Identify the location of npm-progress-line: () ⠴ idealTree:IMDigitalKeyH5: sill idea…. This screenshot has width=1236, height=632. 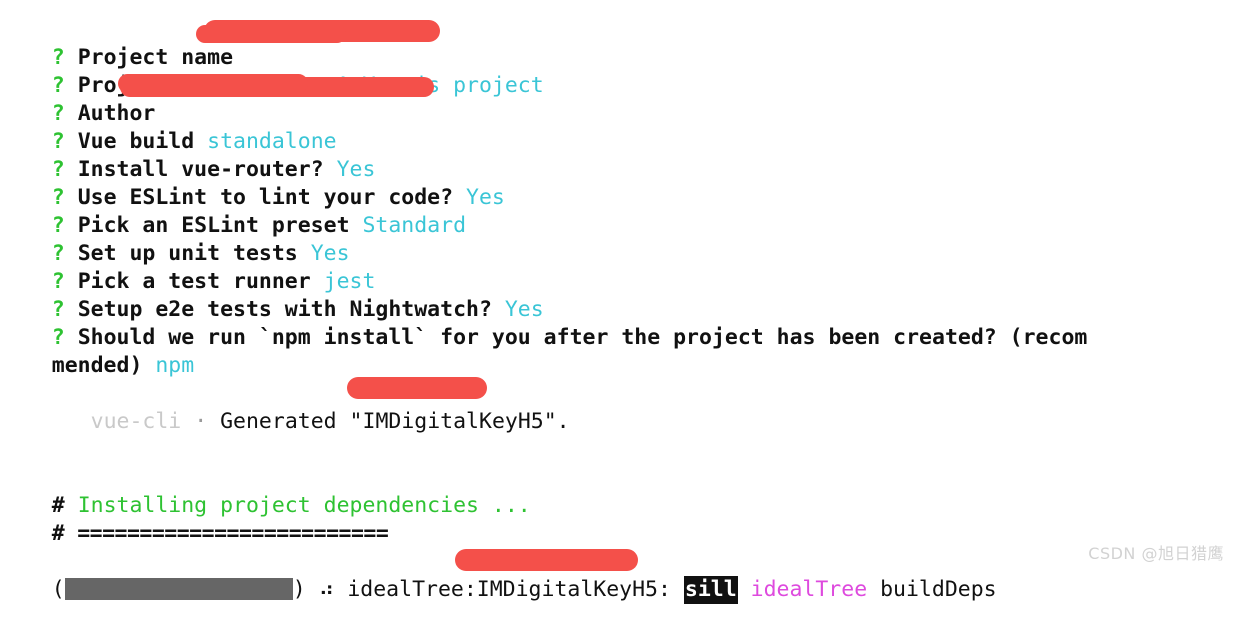
(618, 576).